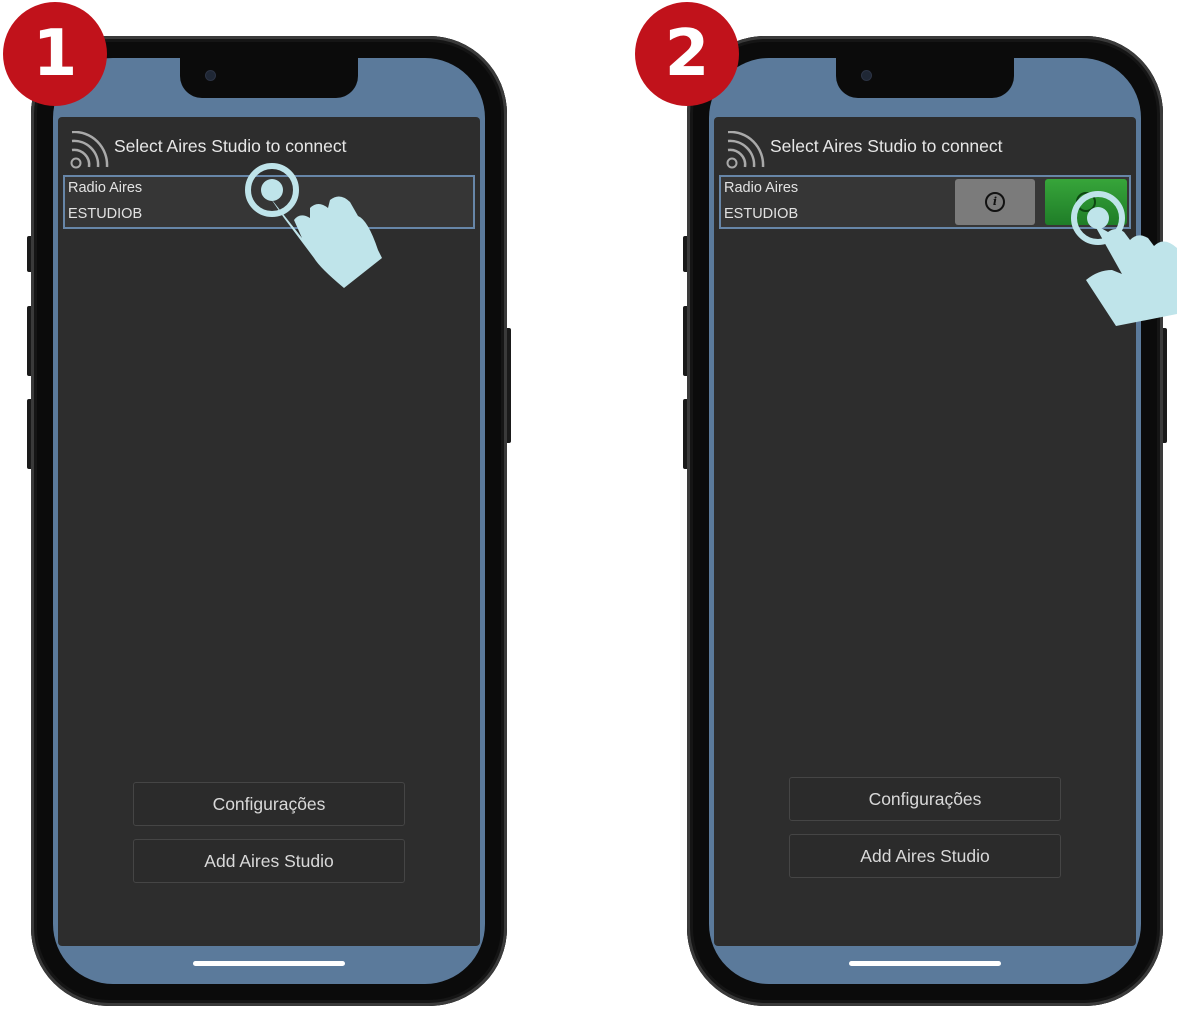 Image resolution: width=1177 pixels, height=1014 pixels. Describe the element at coordinates (687, 54) in the screenshot. I see `step-2-badge: 2` at that location.